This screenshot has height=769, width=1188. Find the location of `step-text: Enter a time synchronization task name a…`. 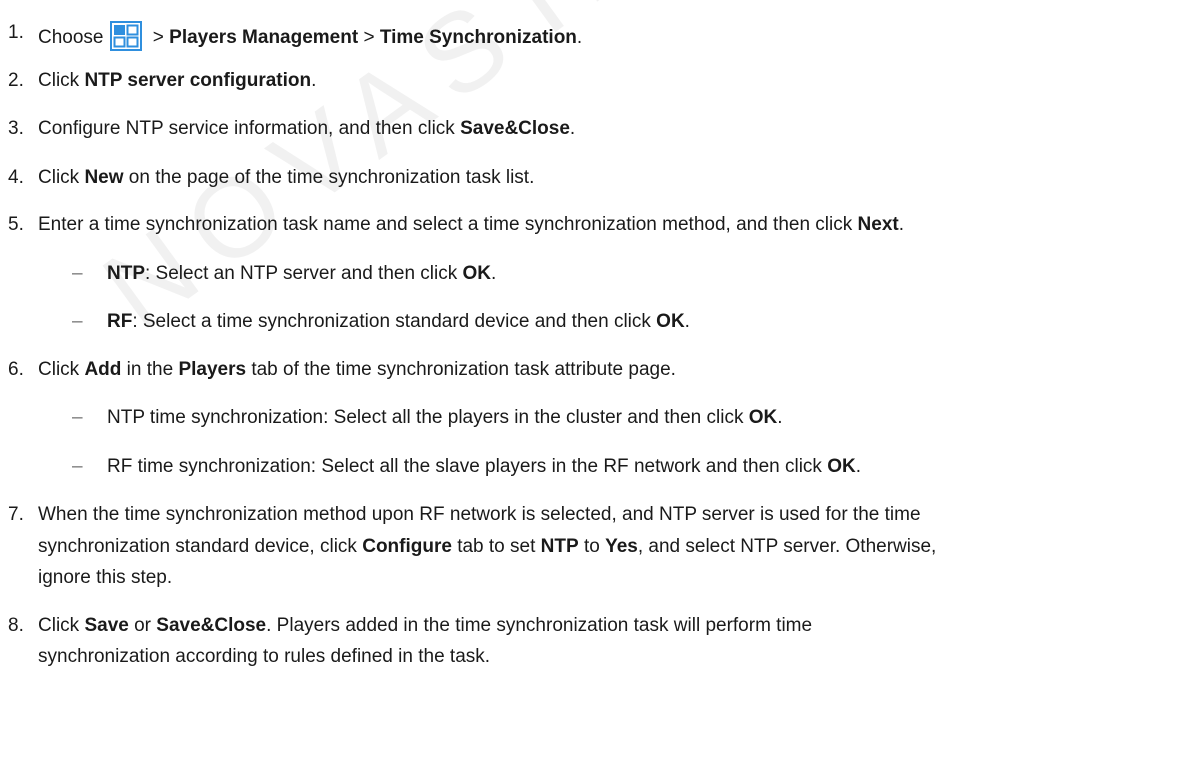

step-text: Enter a time synchronization task name a… is located at coordinates (448, 224).